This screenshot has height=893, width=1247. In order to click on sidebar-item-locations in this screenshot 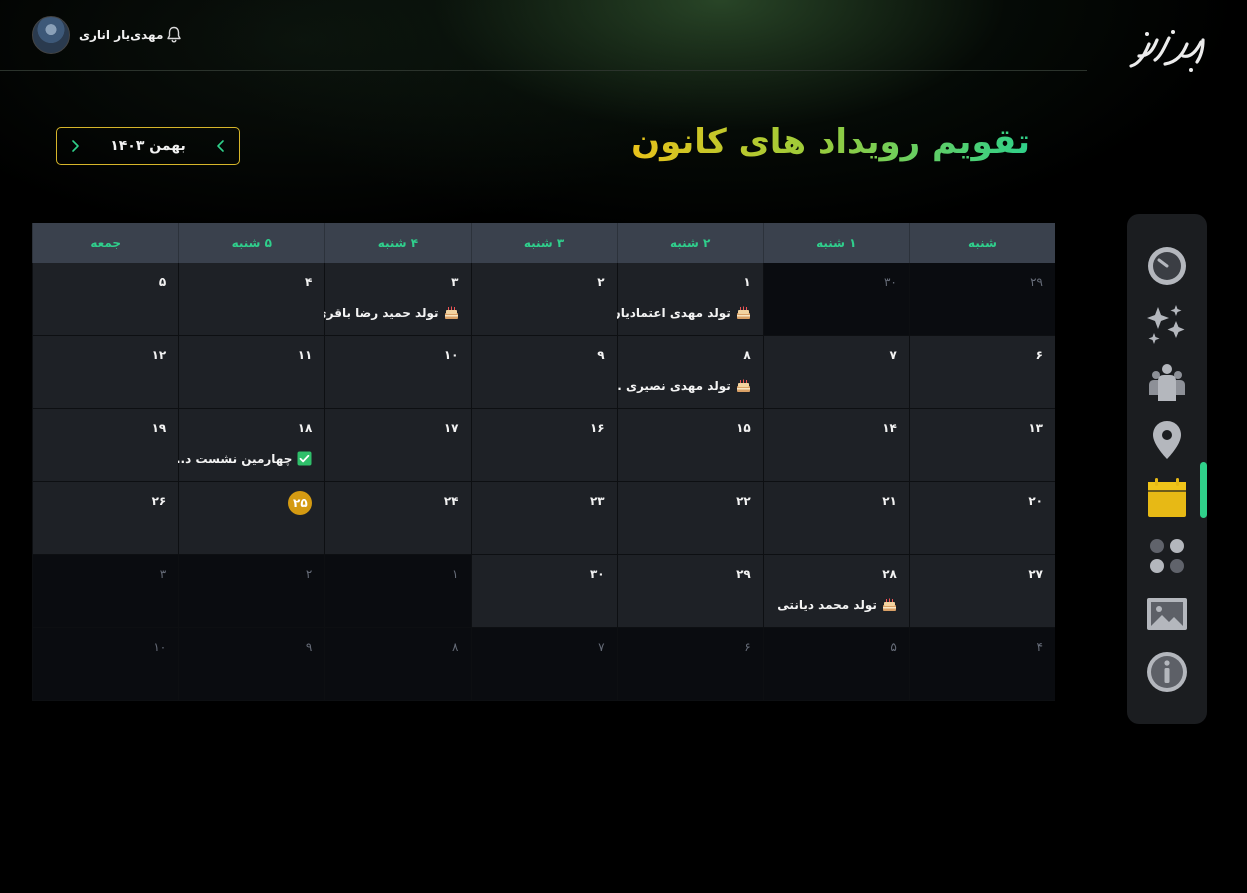, I will do `click(1167, 440)`.